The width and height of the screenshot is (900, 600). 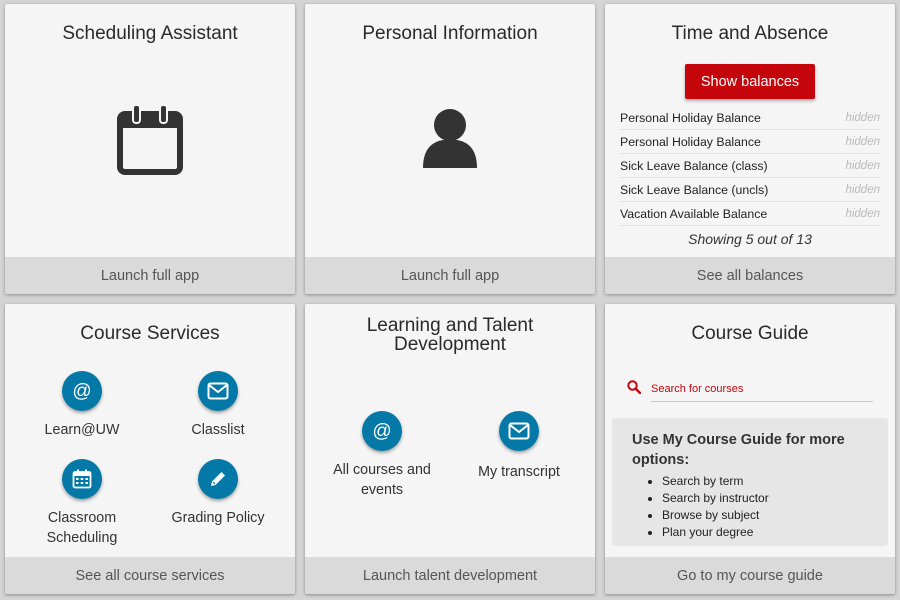 What do you see at coordinates (450, 33) in the screenshot?
I see `card-title: Personal Information` at bounding box center [450, 33].